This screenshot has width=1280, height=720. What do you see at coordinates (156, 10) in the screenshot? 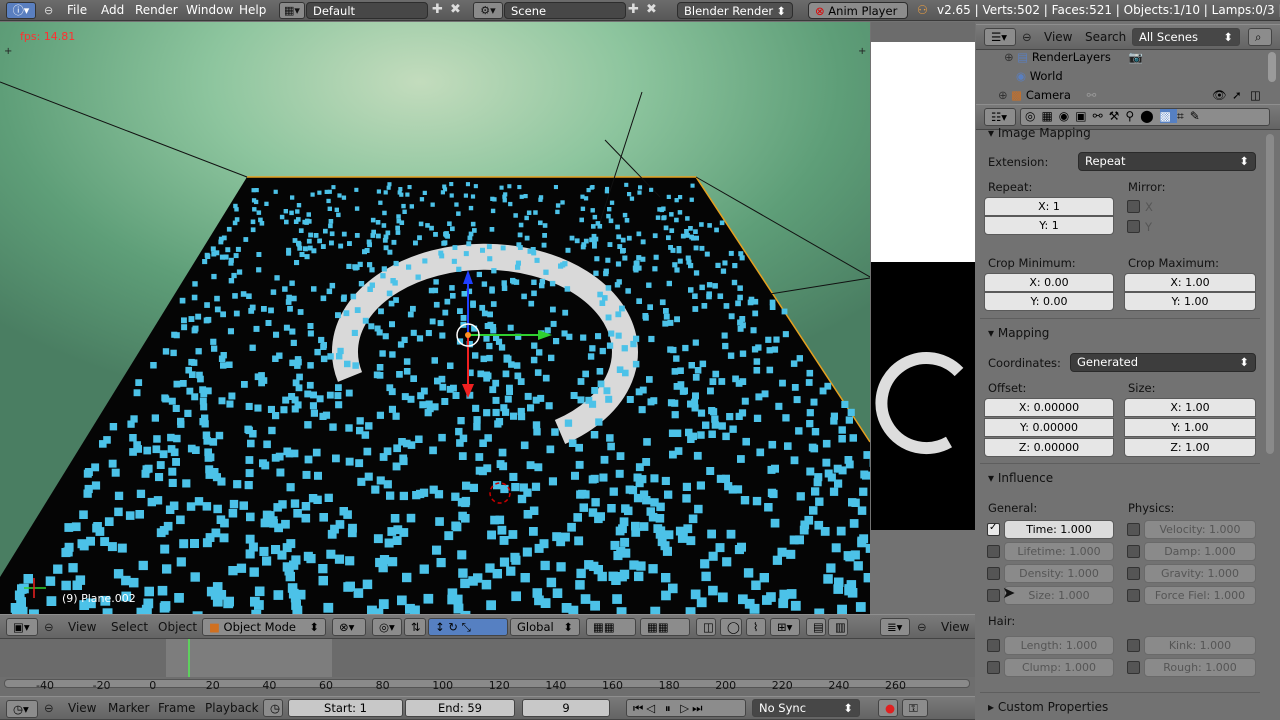
I see `menu-render: Render` at bounding box center [156, 10].